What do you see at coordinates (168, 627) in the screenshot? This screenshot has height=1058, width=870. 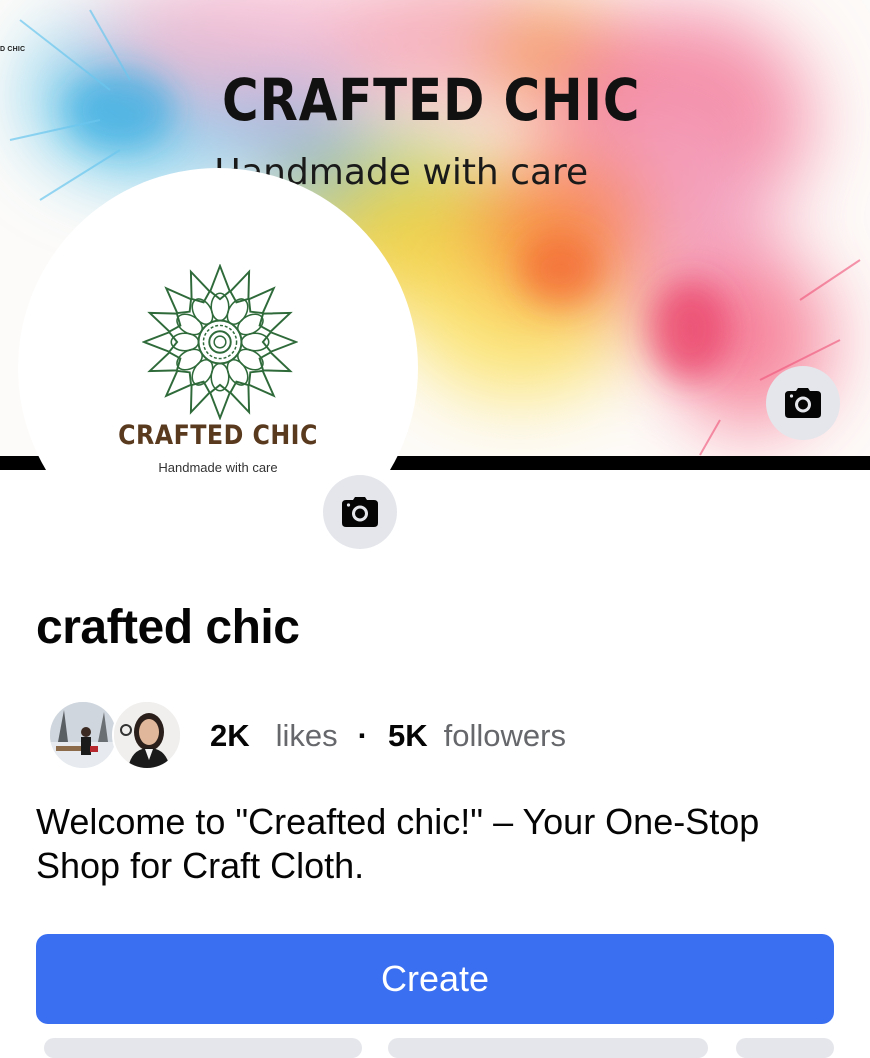 I see `page-title: crafted chic` at bounding box center [168, 627].